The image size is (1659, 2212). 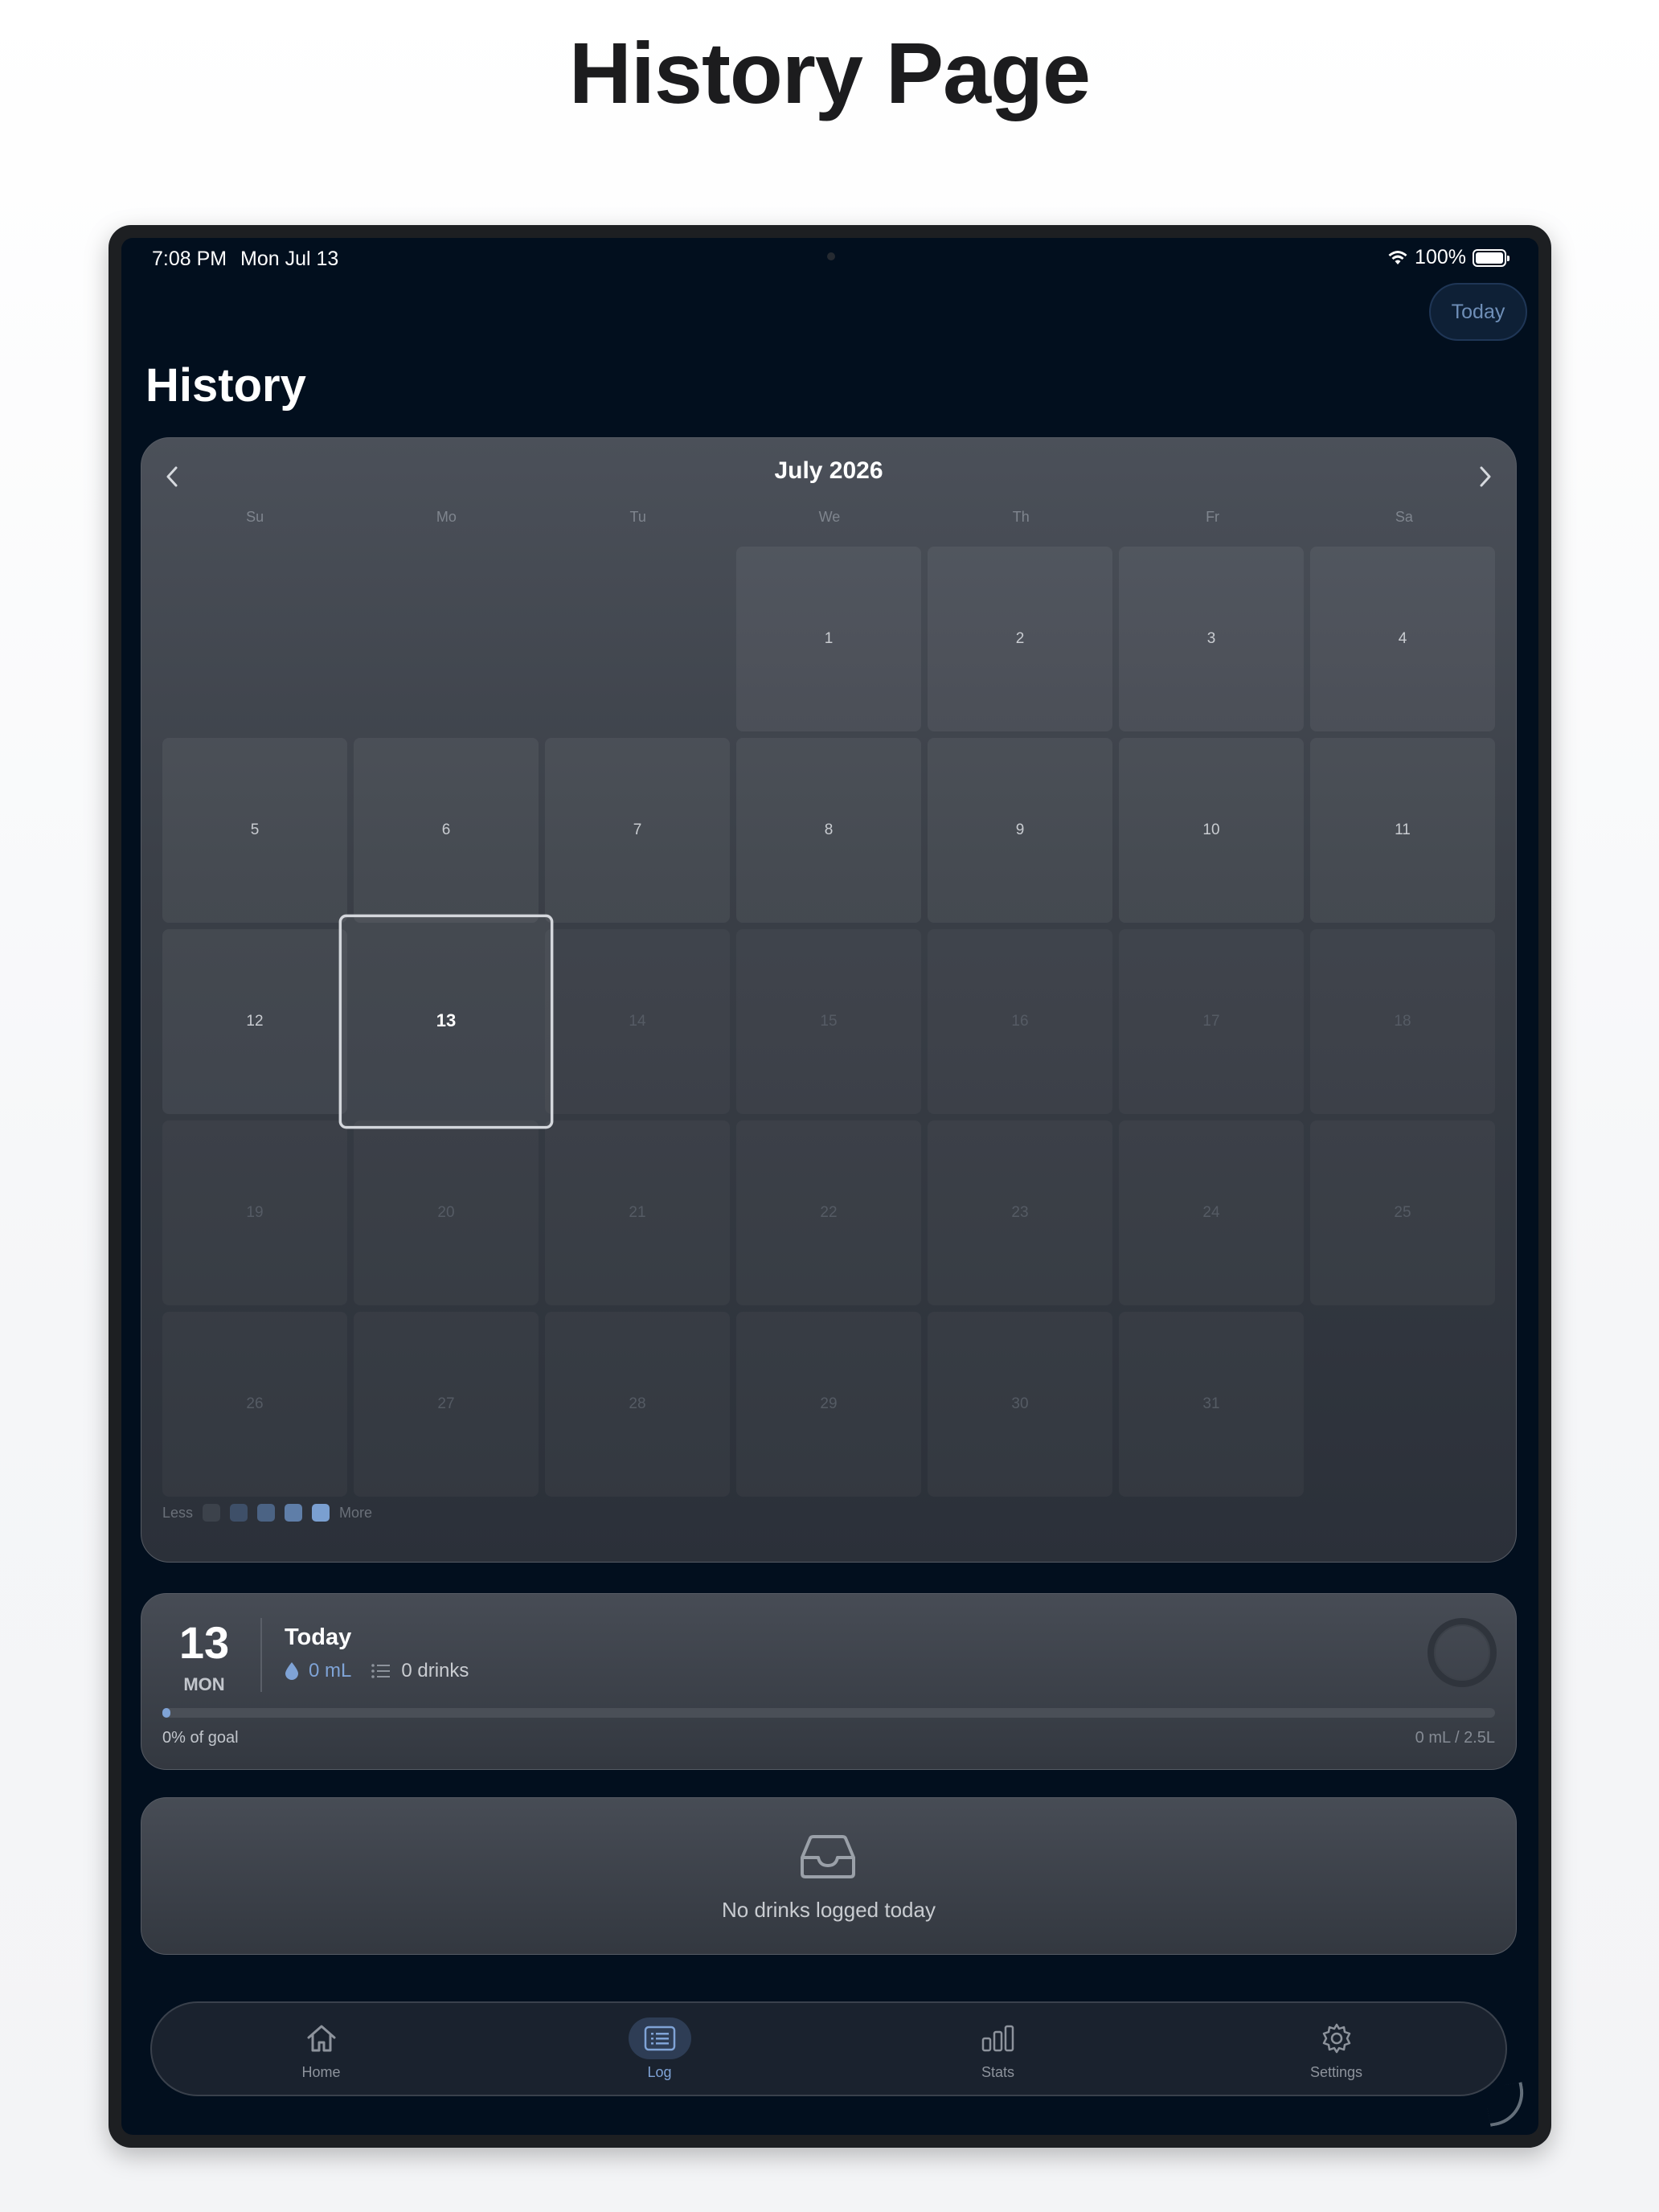 I want to click on chevron-right-icon, so click(x=1485, y=477).